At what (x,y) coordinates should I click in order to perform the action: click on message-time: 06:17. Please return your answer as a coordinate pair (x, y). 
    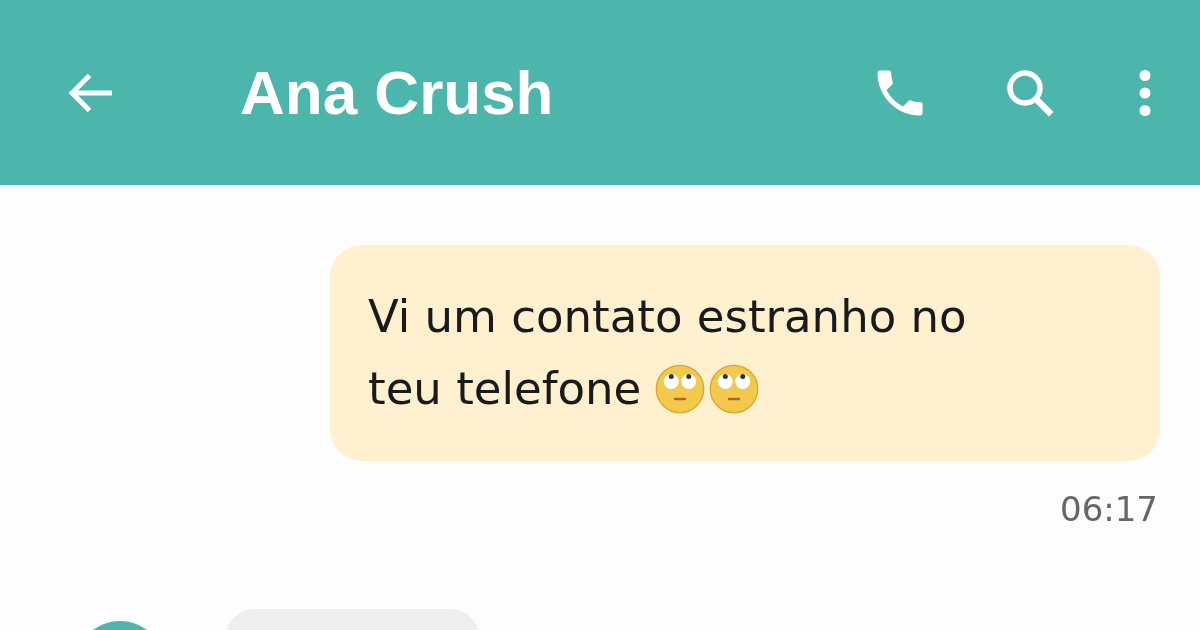
    Looking at the image, I should click on (1109, 509).